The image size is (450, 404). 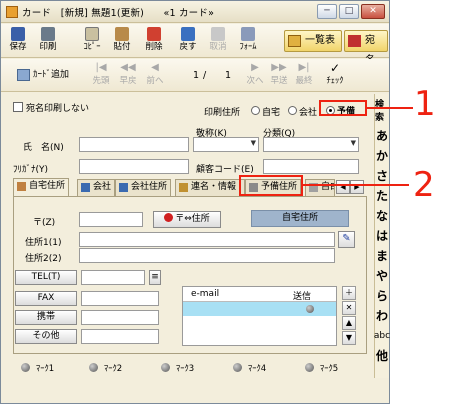 What do you see at coordinates (155, 67) in the screenshot?
I see `prev-icon: ◀` at bounding box center [155, 67].